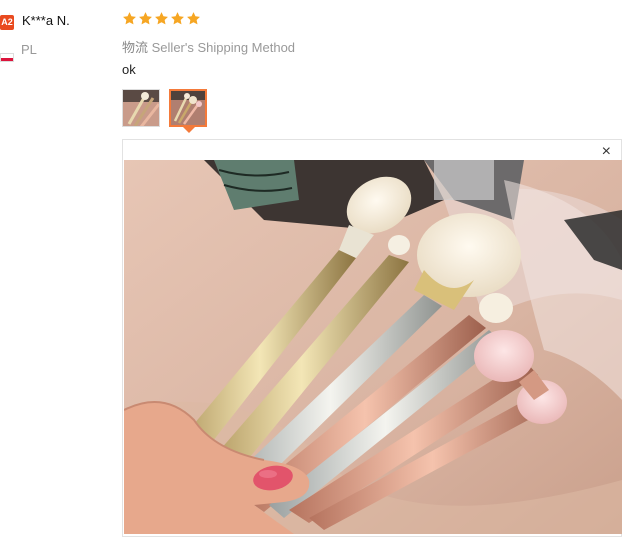 The height and width of the screenshot is (543, 636). I want to click on reviewer-name: K***a N., so click(46, 20).